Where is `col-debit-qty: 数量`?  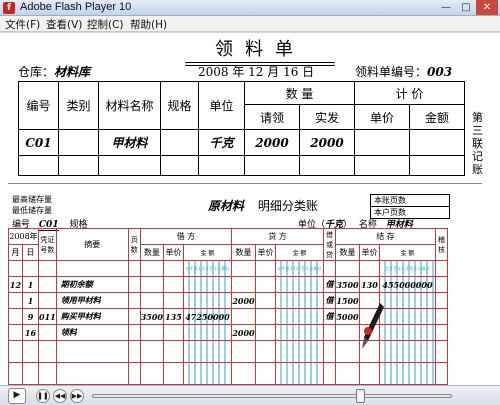
col-debit-qty: 数量 is located at coordinates (151, 252).